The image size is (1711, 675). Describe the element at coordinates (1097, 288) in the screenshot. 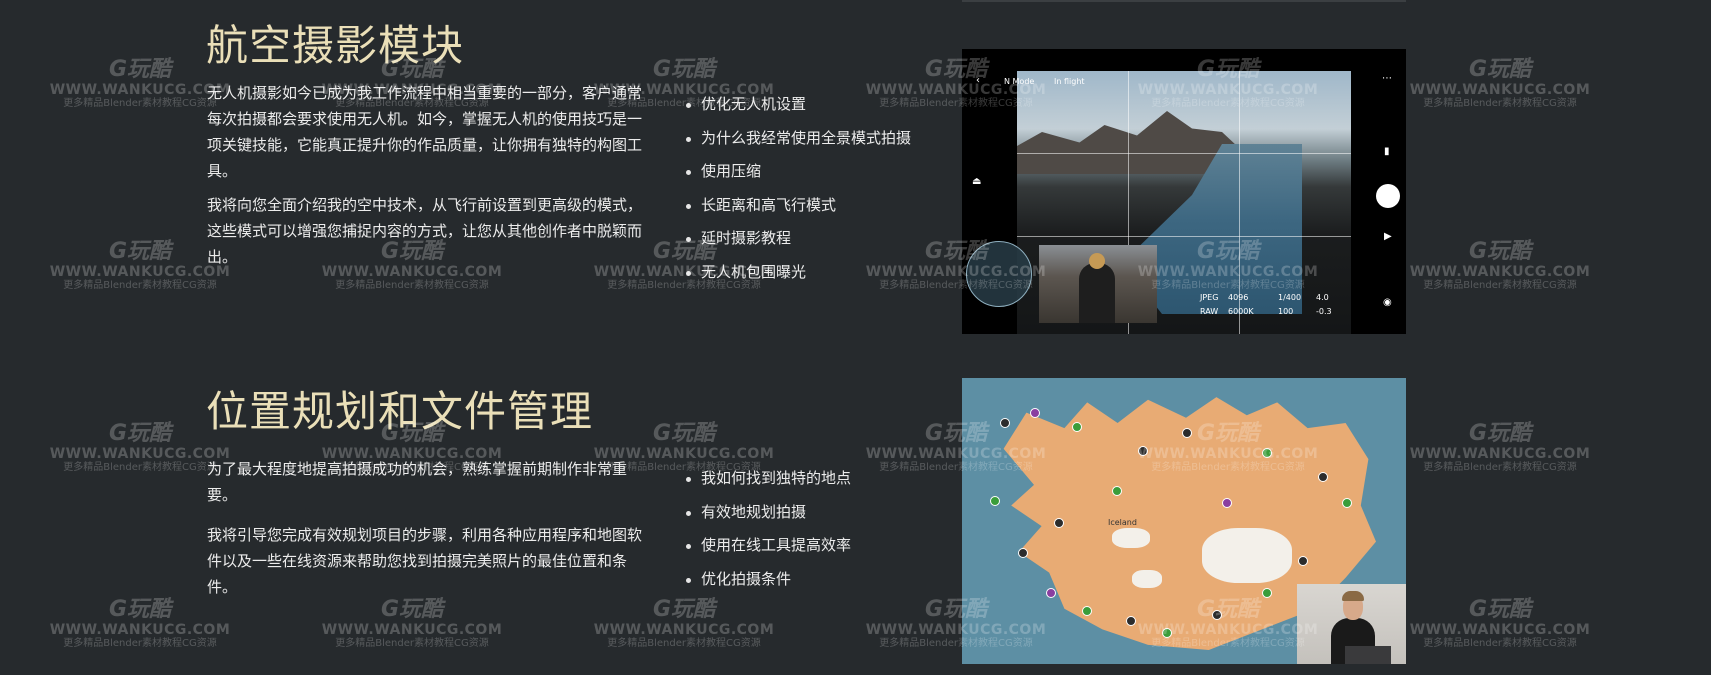

I see `presenter` at that location.